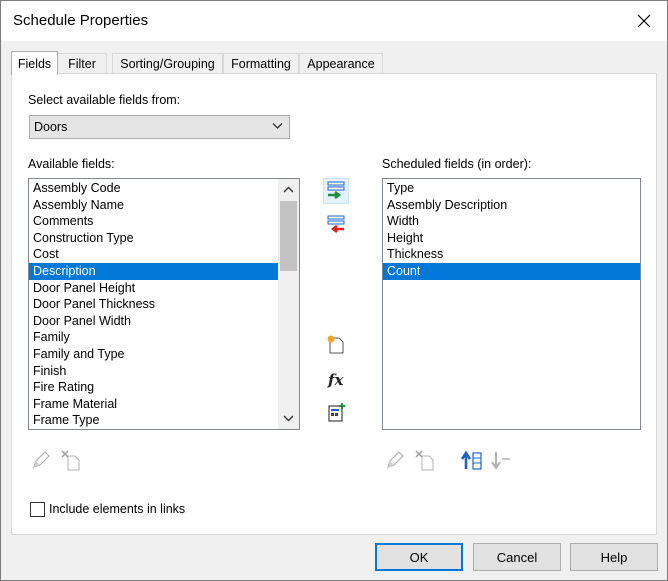 This screenshot has width=668, height=581. What do you see at coordinates (511, 254) in the screenshot?
I see `list-item: Thickness` at bounding box center [511, 254].